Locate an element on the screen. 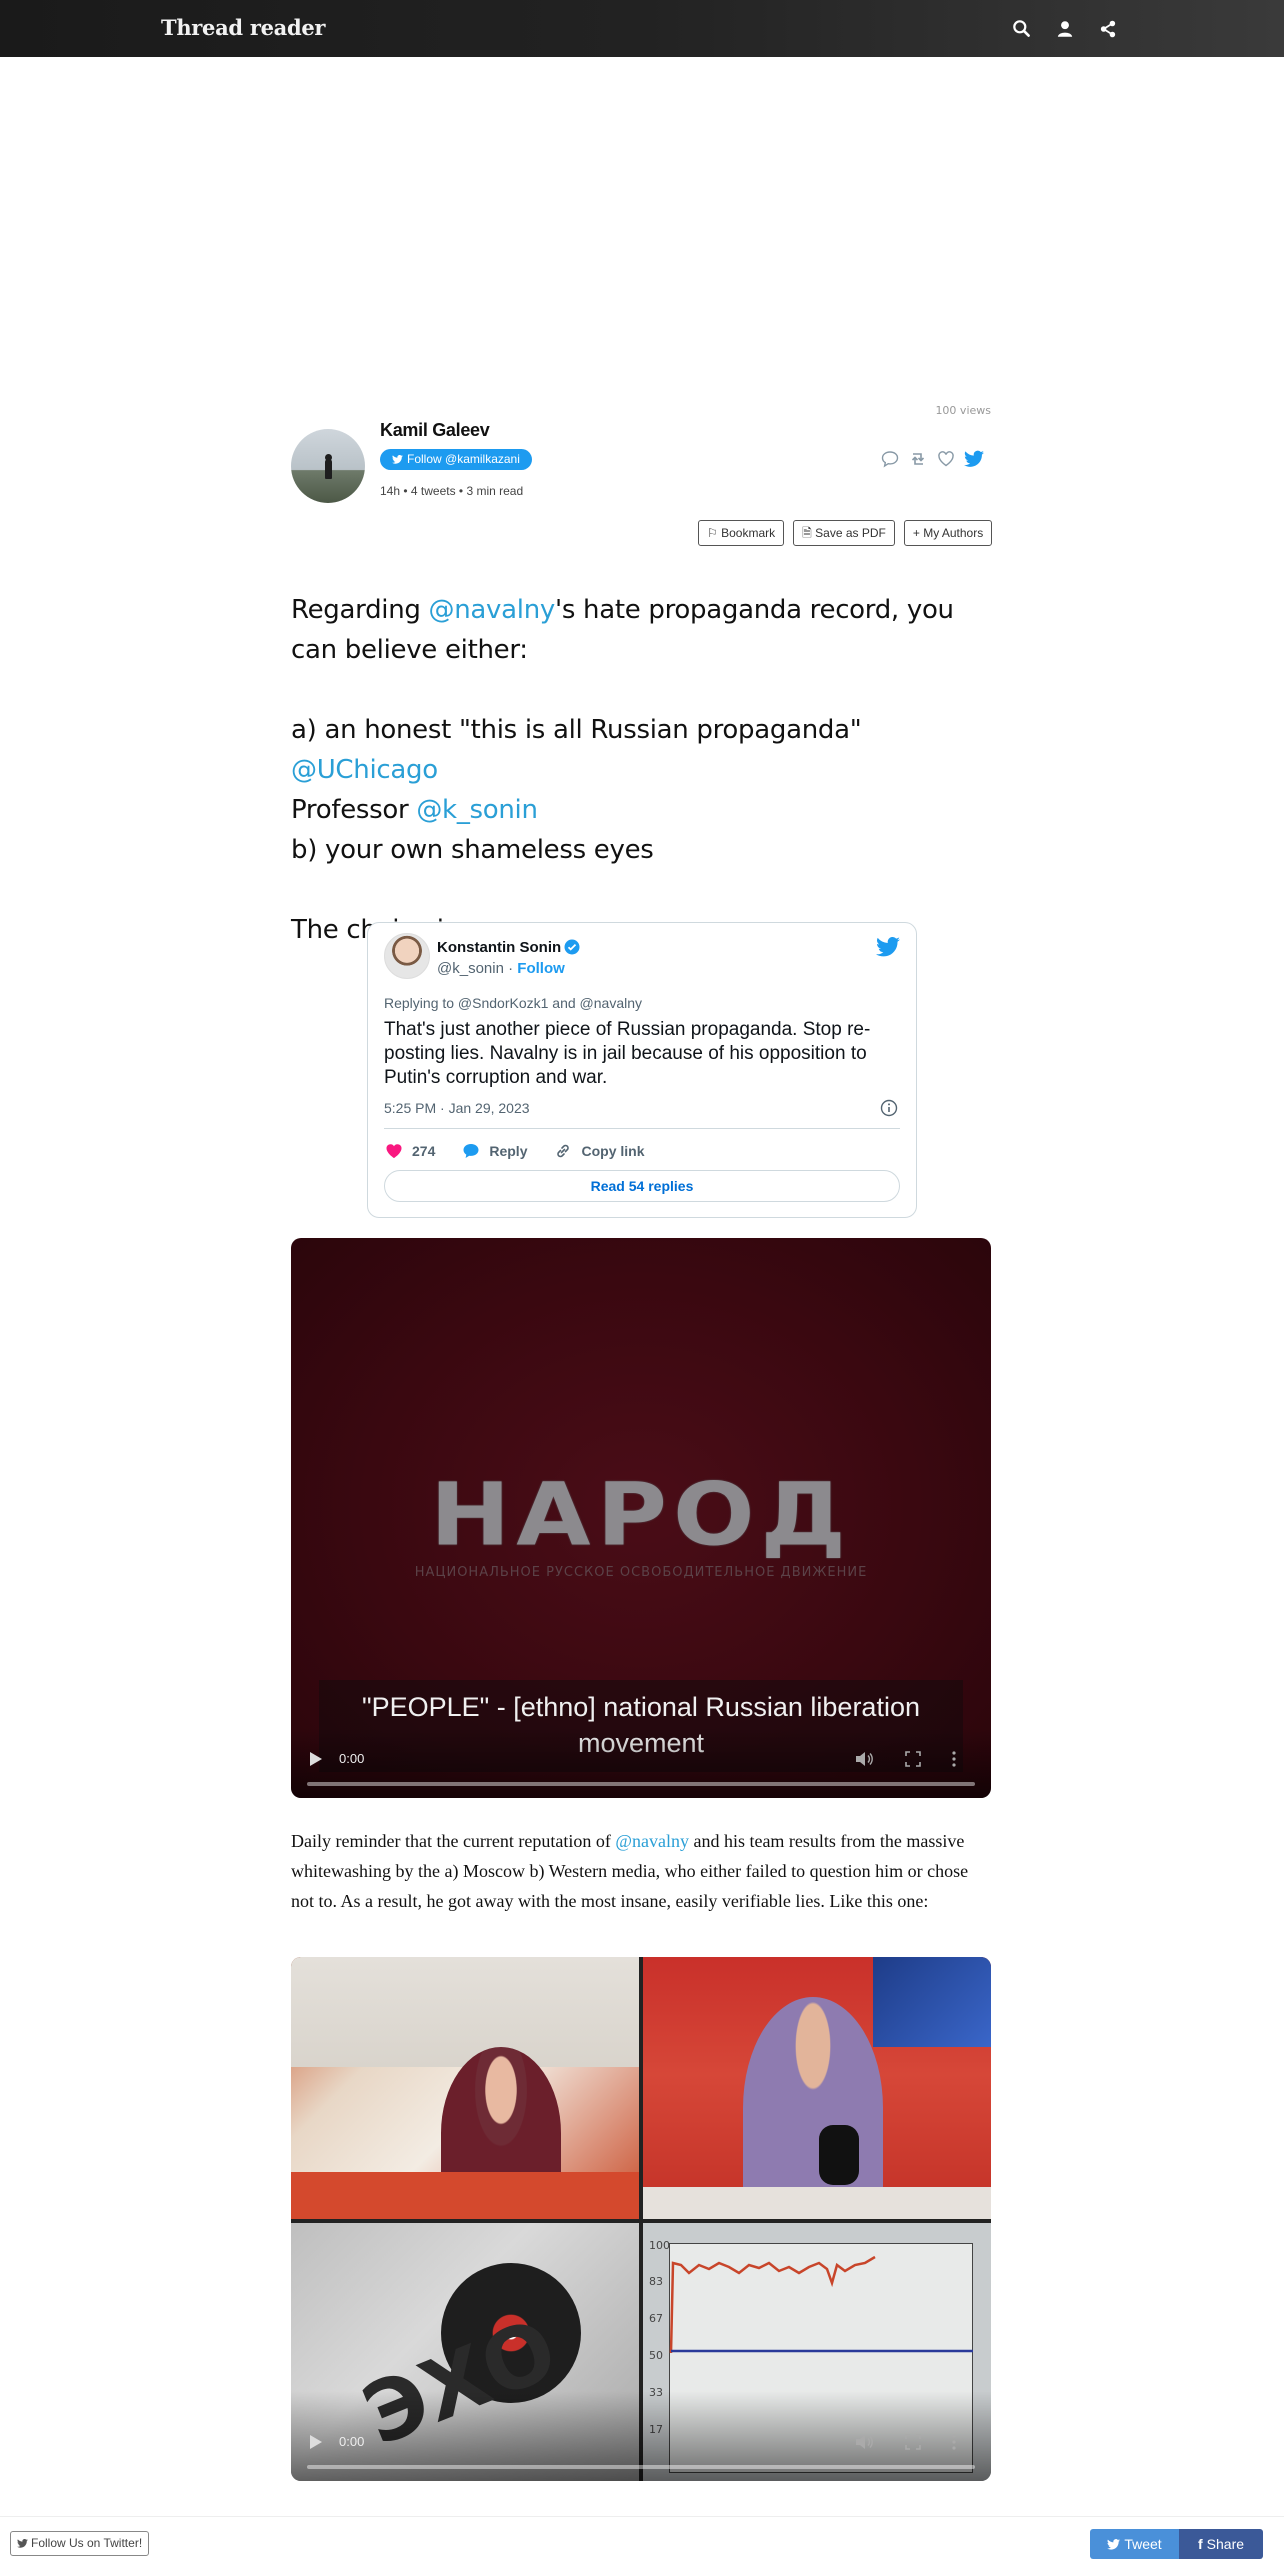  tweet-label: Tweet is located at coordinates (1143, 2544).